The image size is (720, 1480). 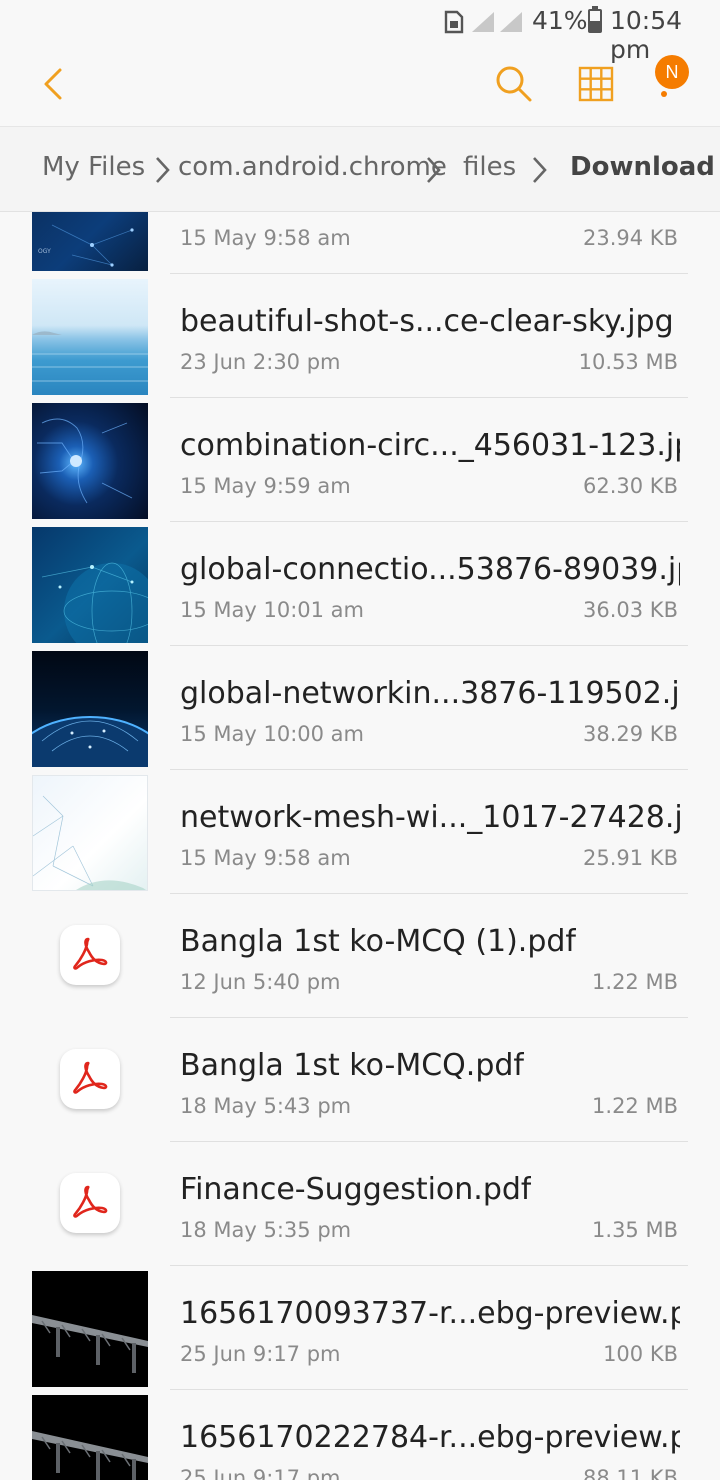 I want to click on status-bar: 41% 10:54 pm, so click(x=360, y=32).